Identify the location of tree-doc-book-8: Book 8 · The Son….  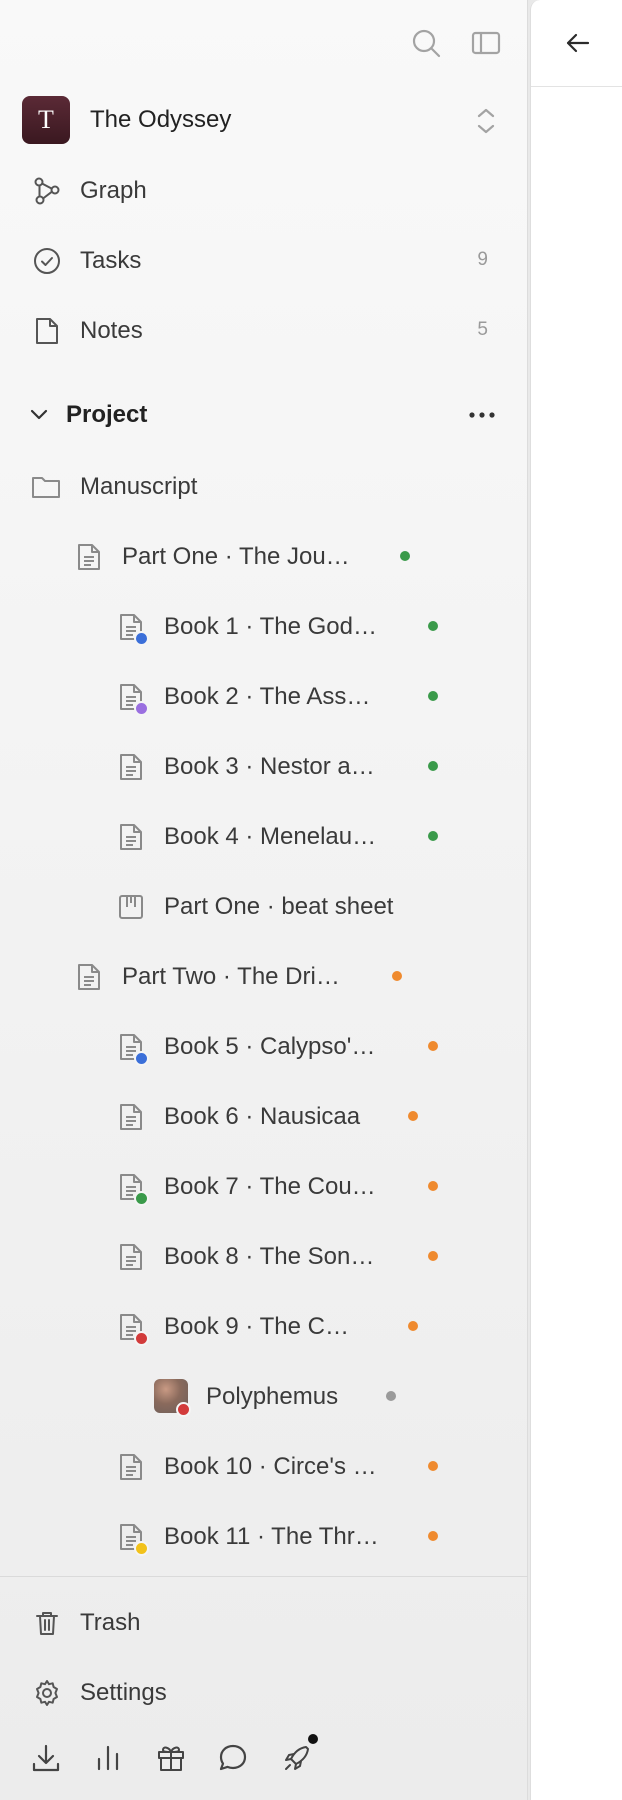
(264, 1256).